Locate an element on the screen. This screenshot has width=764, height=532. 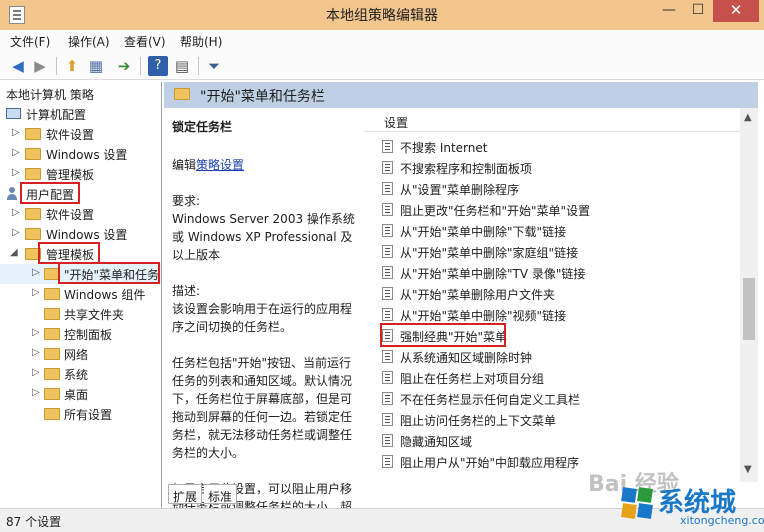
list-item: 从"设置"菜单删除程序 is located at coordinates (558, 188).